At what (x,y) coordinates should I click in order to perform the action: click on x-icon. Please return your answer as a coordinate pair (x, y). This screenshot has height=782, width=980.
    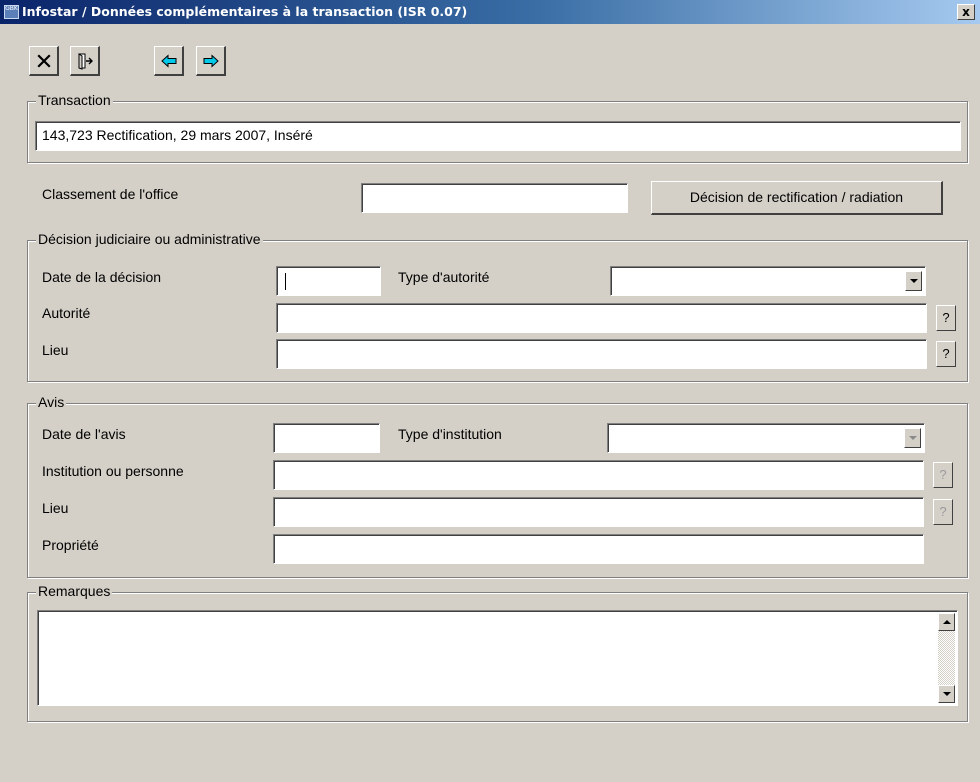
    Looking at the image, I should click on (43, 60).